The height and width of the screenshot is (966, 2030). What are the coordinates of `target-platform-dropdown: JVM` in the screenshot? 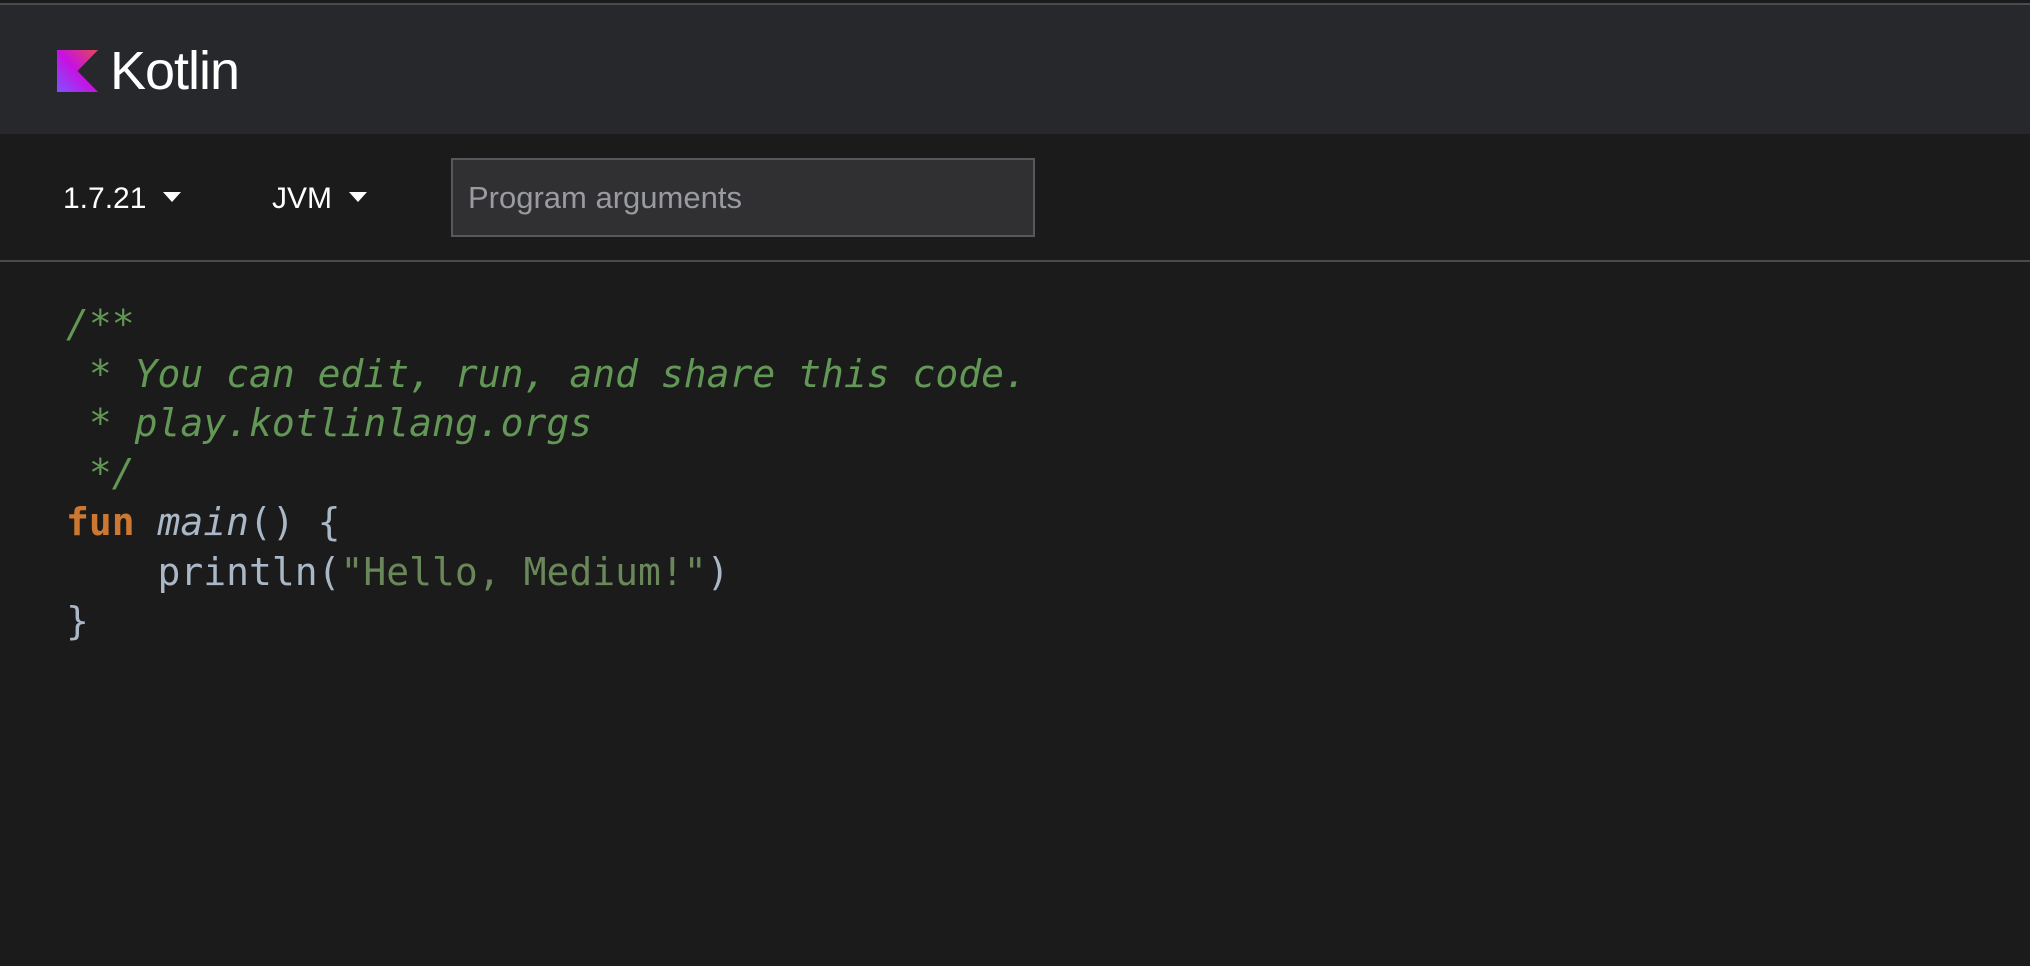 It's located at (319, 199).